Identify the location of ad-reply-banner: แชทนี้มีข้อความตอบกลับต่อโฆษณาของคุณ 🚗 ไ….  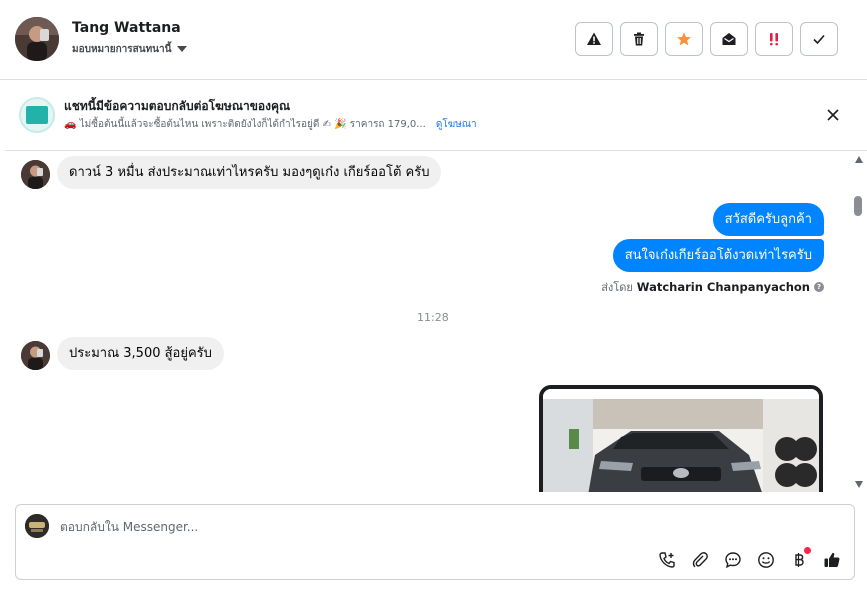
(436, 116).